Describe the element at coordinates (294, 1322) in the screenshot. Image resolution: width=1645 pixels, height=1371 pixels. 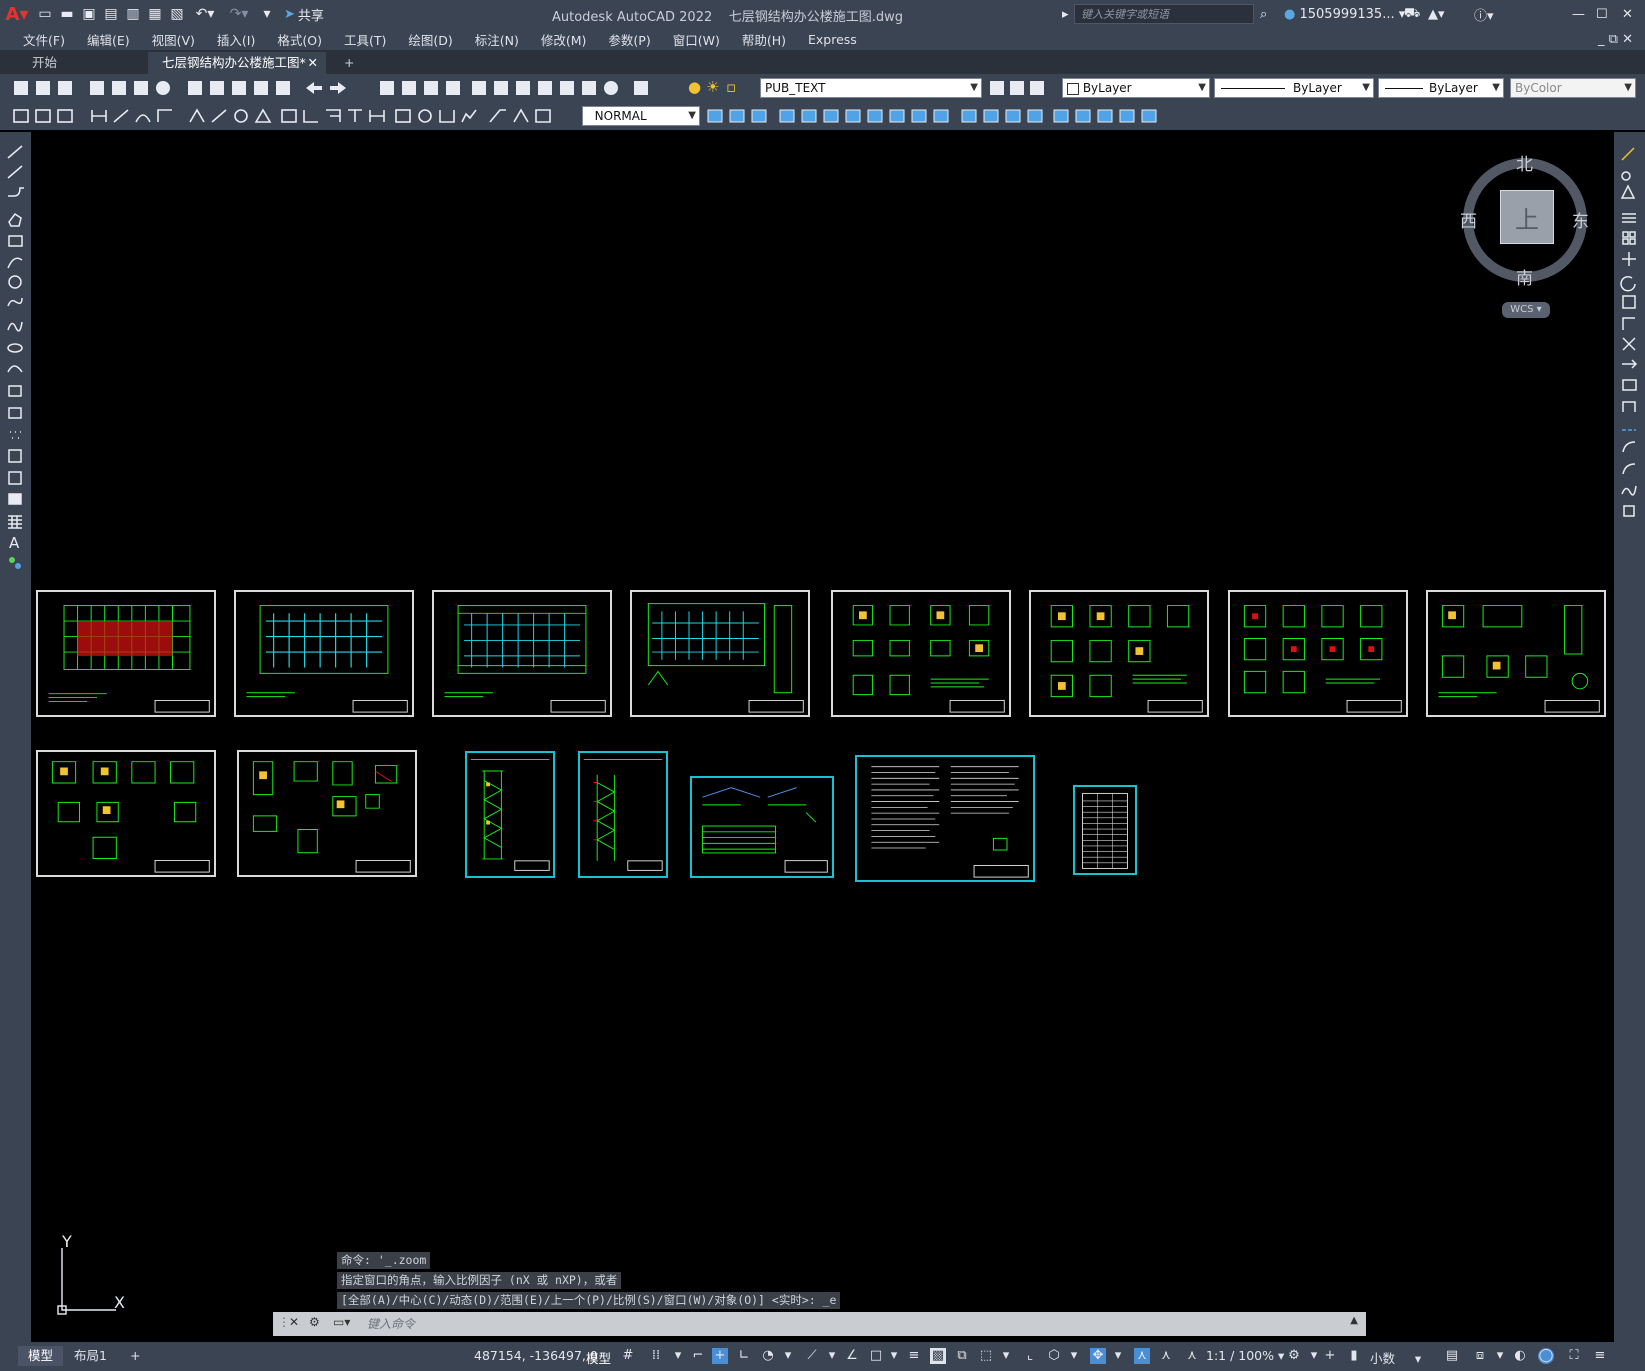
I see `close-command-line-icon: ✕` at that location.